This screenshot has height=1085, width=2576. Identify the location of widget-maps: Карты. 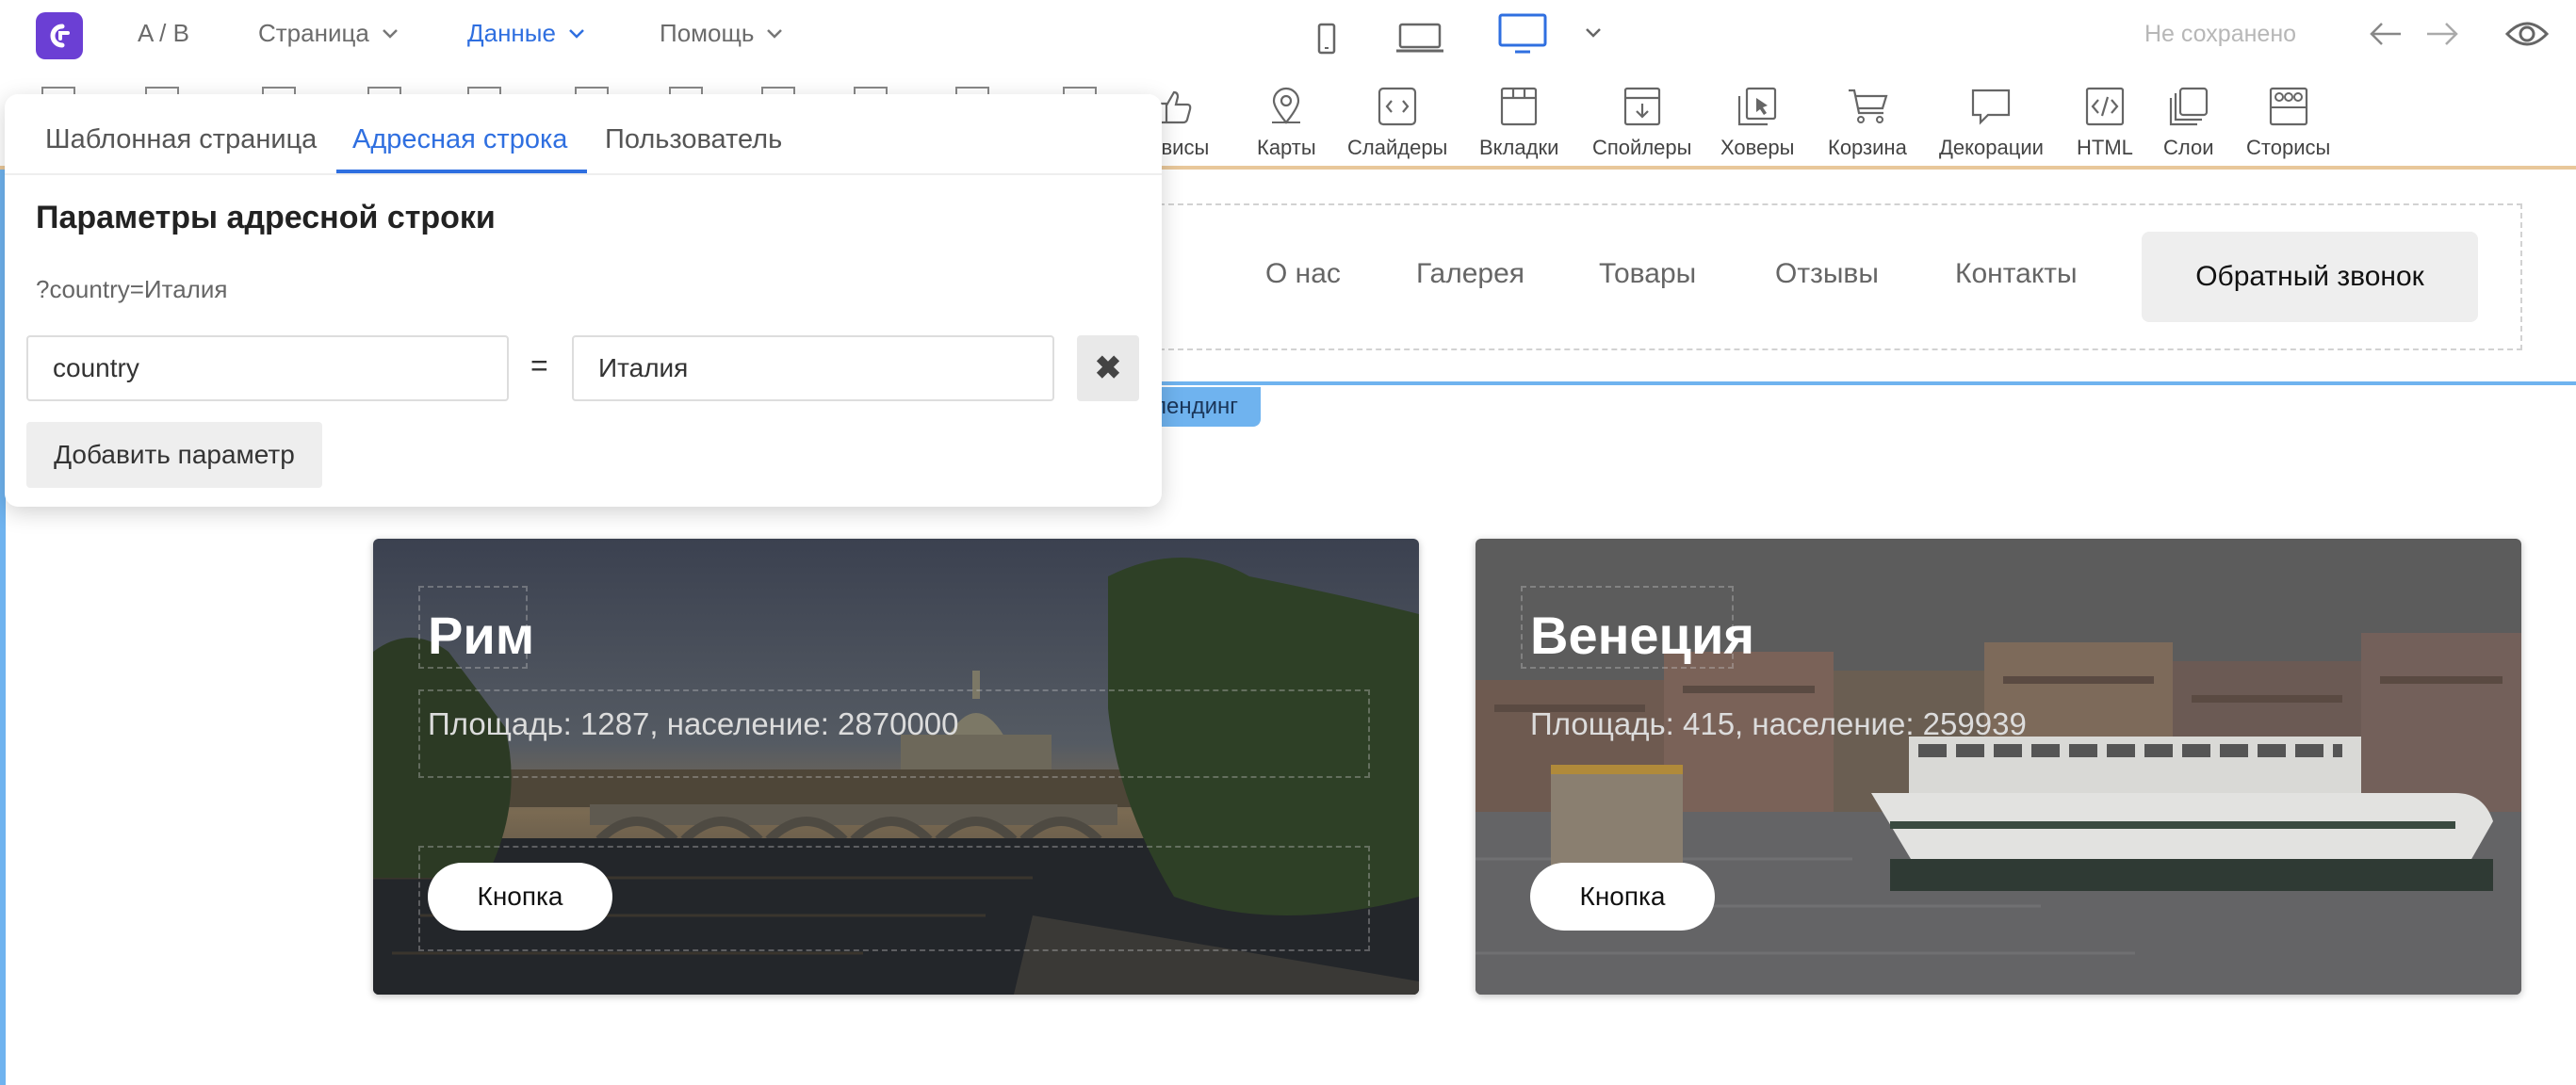
(1286, 123).